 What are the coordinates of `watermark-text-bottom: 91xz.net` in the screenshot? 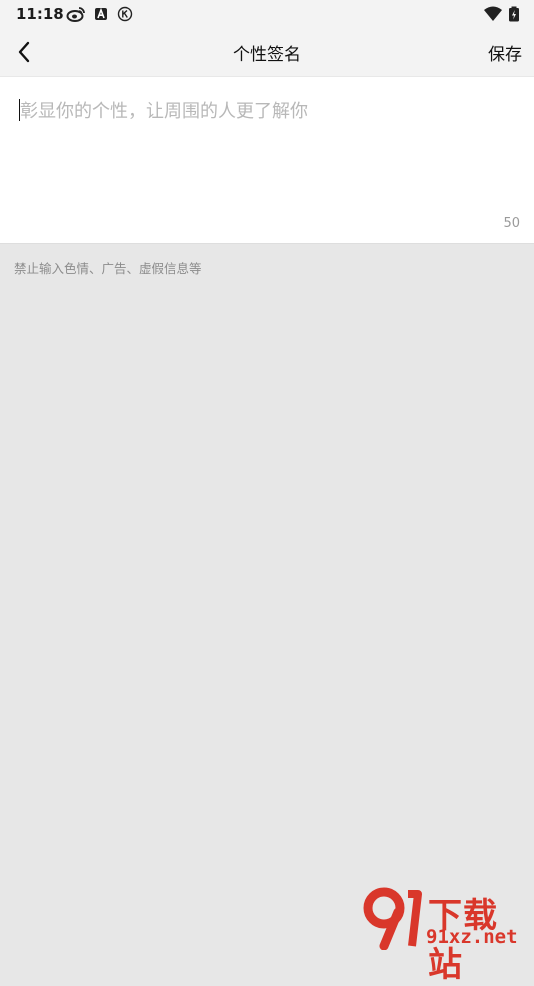 It's located at (472, 937).